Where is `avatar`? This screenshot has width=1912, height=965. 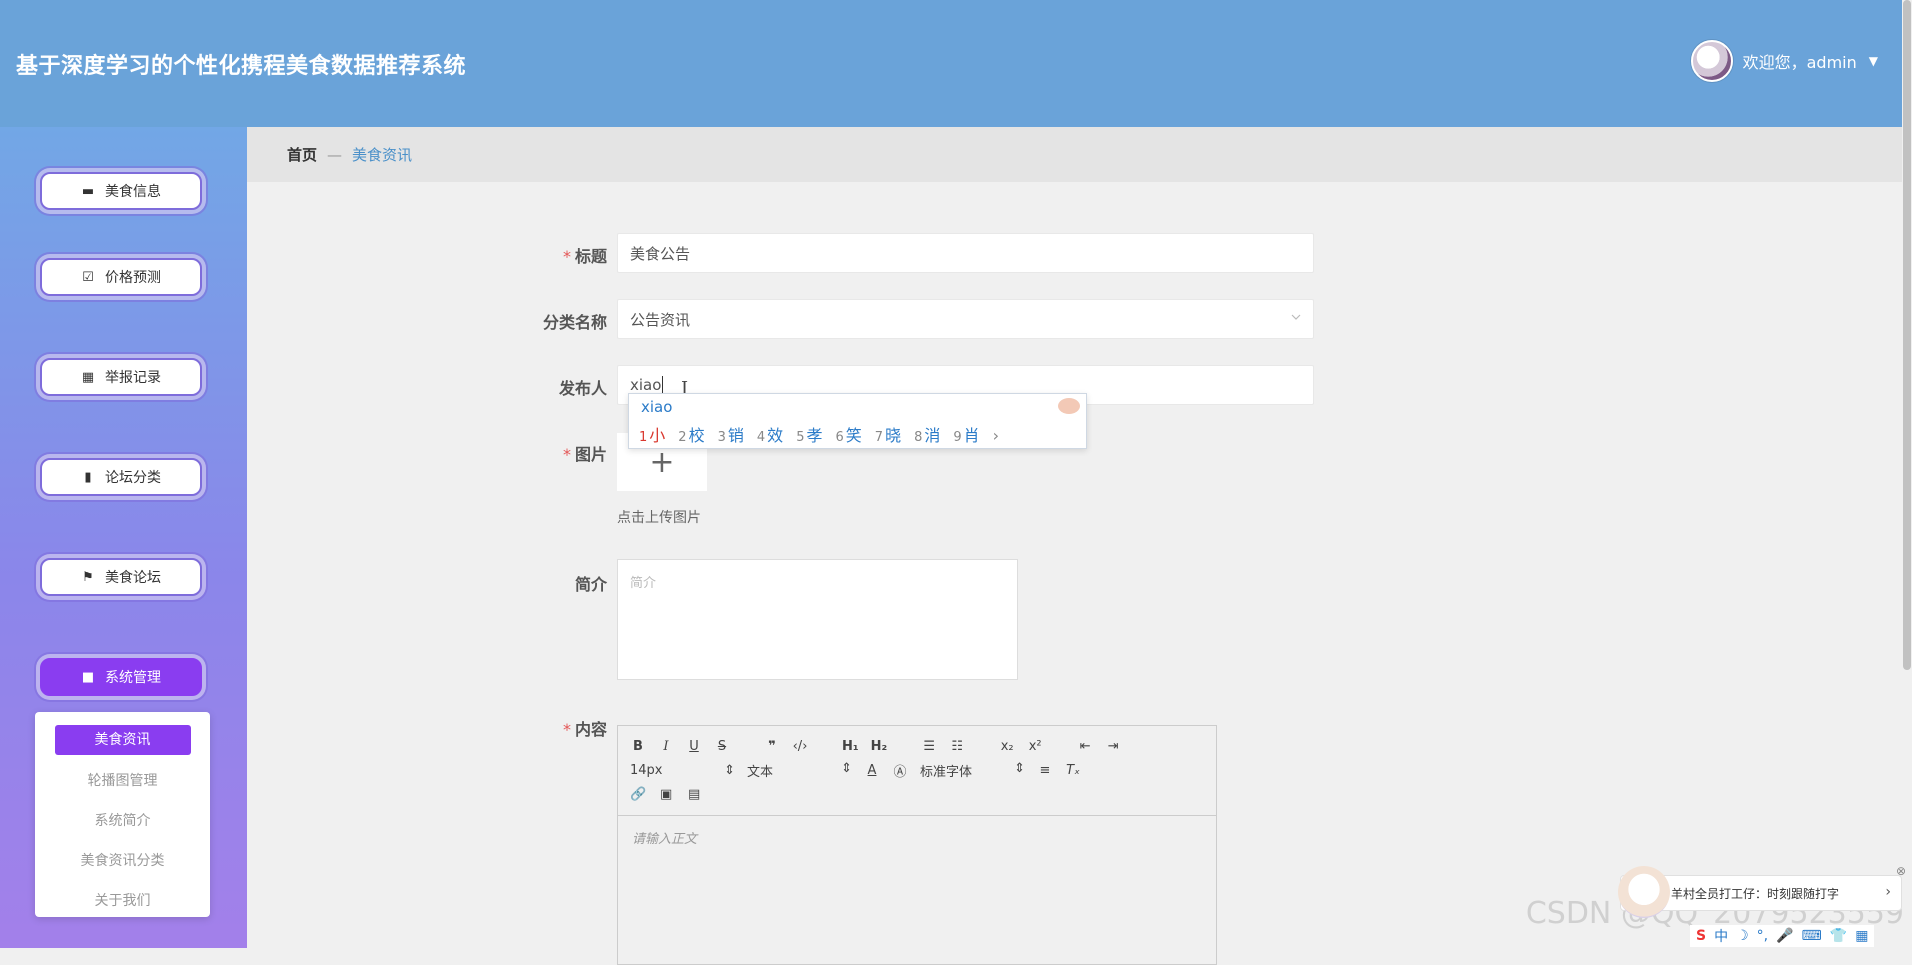 avatar is located at coordinates (1711, 61).